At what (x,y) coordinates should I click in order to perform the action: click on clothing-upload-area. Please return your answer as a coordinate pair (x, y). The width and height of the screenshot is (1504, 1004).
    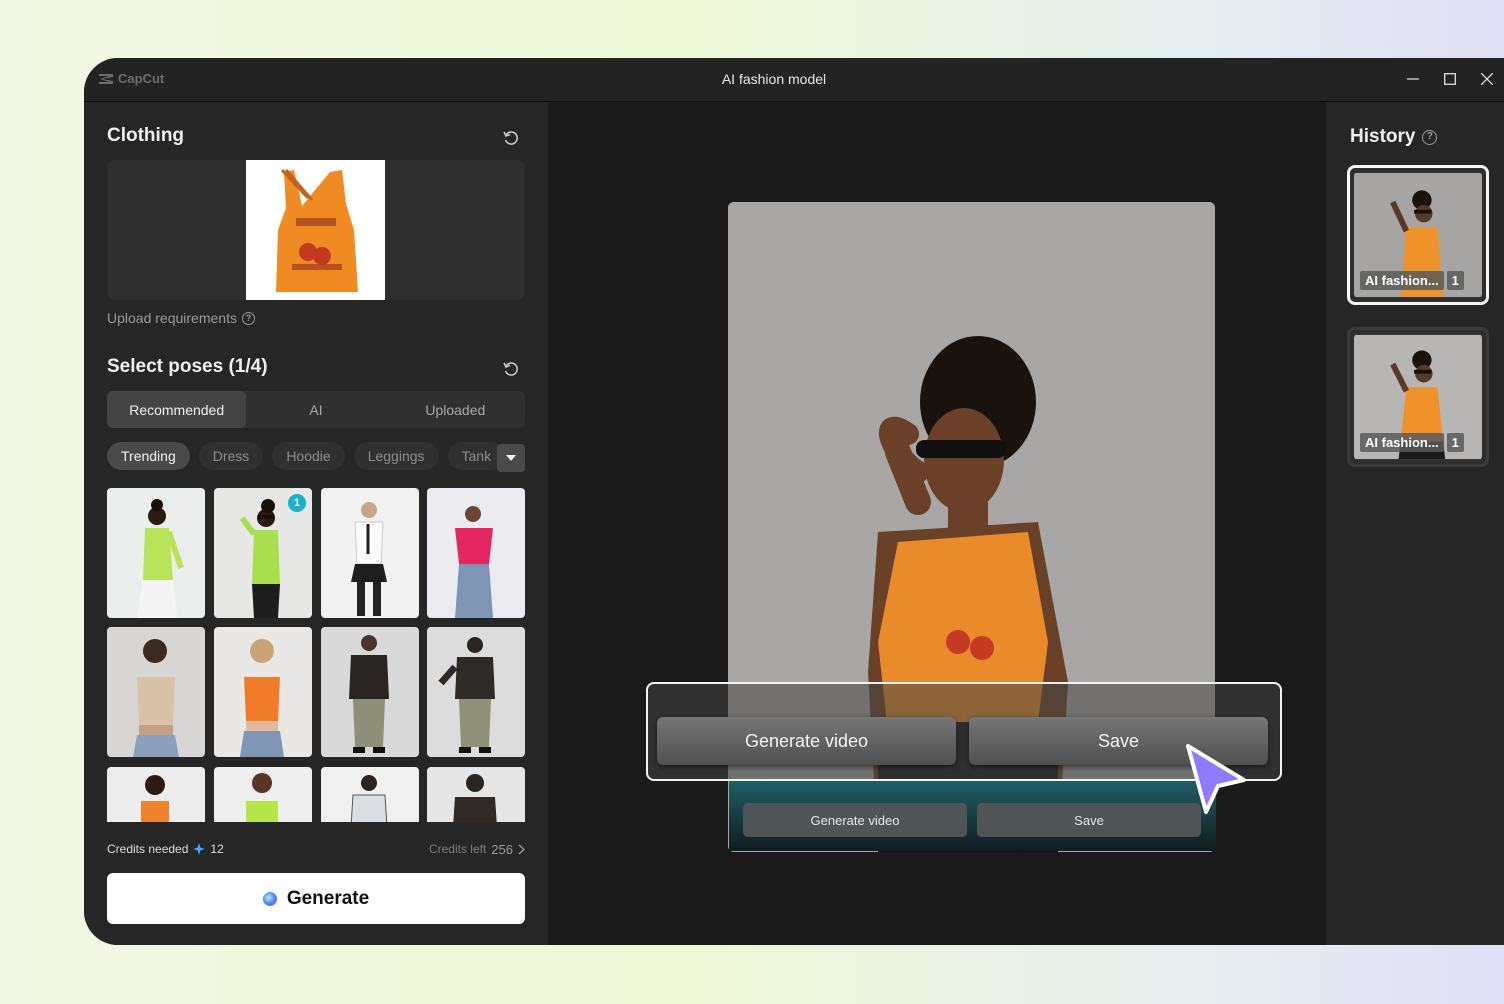
    Looking at the image, I should click on (316, 230).